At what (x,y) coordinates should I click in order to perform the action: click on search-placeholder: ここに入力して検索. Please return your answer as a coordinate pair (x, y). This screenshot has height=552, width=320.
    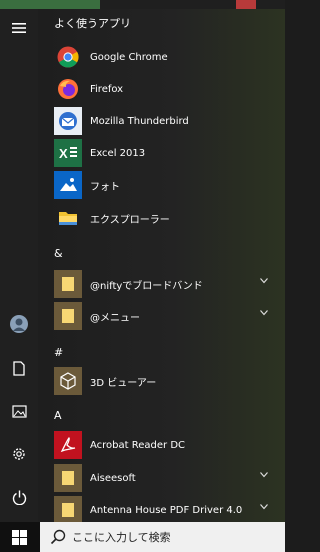
    Looking at the image, I should click on (121, 537).